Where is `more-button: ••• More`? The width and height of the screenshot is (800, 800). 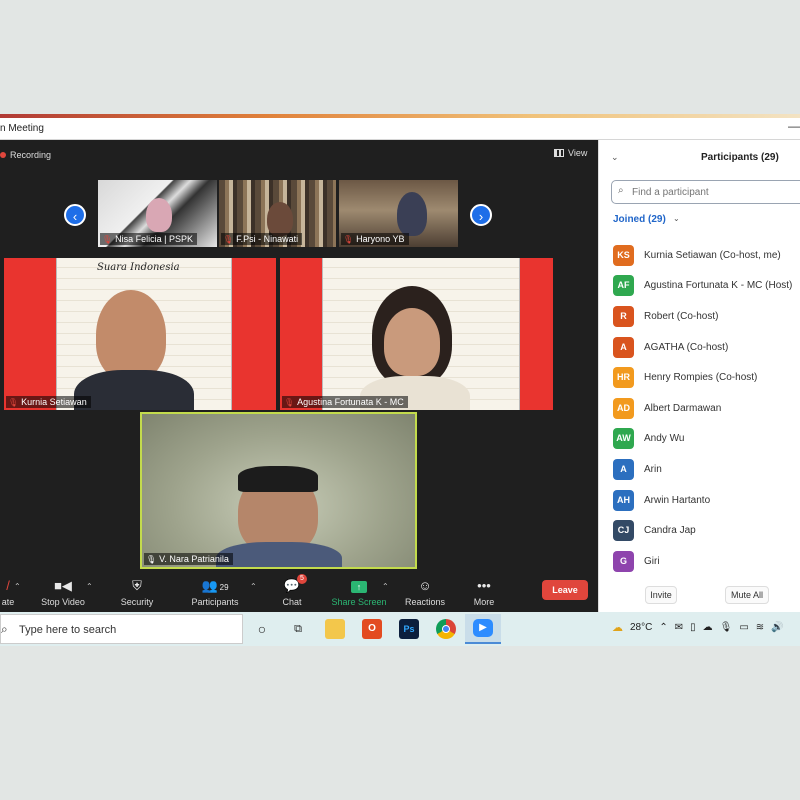 more-button: ••• More is located at coordinates (484, 592).